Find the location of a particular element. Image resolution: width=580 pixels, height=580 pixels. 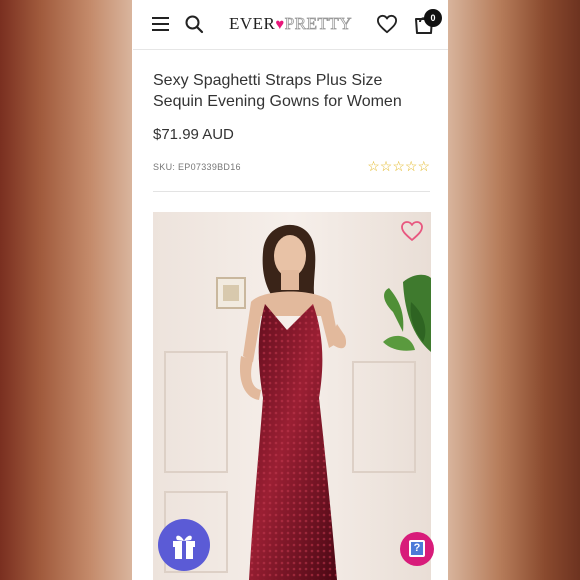

gift-icon is located at coordinates (184, 547).